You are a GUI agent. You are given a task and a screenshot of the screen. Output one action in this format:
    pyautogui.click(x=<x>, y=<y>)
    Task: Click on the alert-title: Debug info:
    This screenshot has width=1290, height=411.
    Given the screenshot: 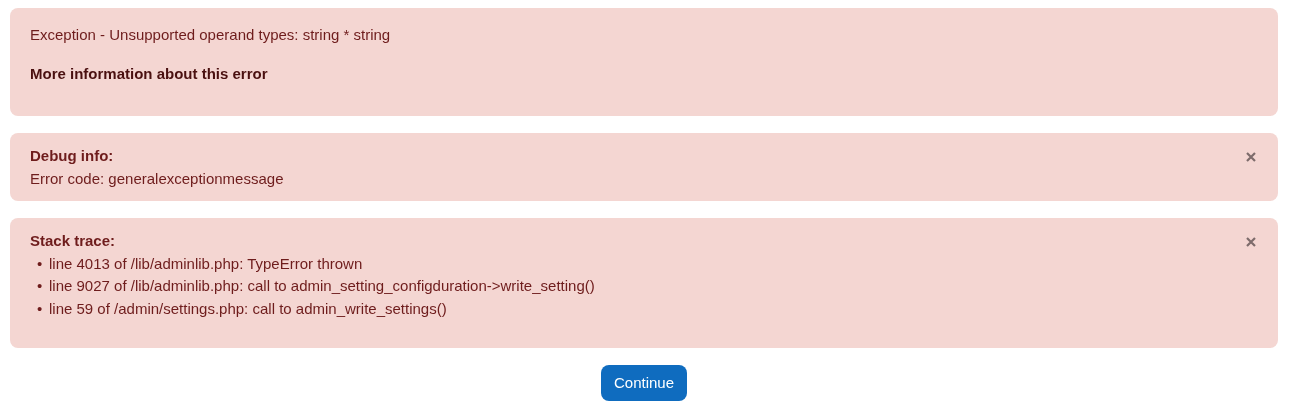 What is the action you would take?
    pyautogui.click(x=72, y=156)
    